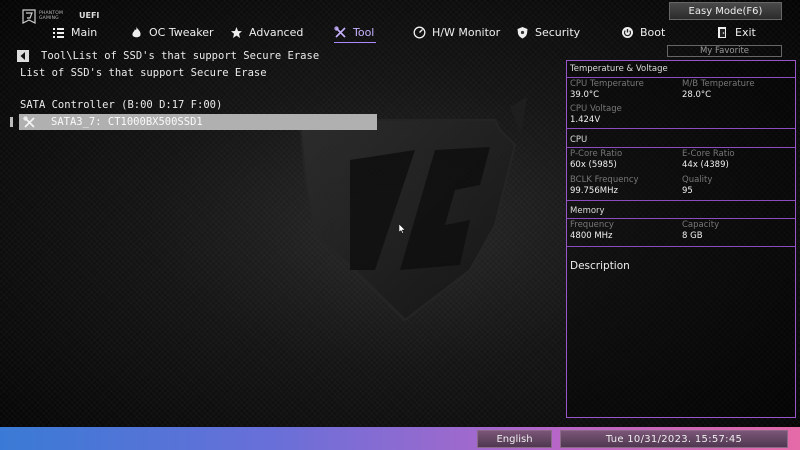 The height and width of the screenshot is (450, 800). I want to click on language-button: English, so click(514, 439).